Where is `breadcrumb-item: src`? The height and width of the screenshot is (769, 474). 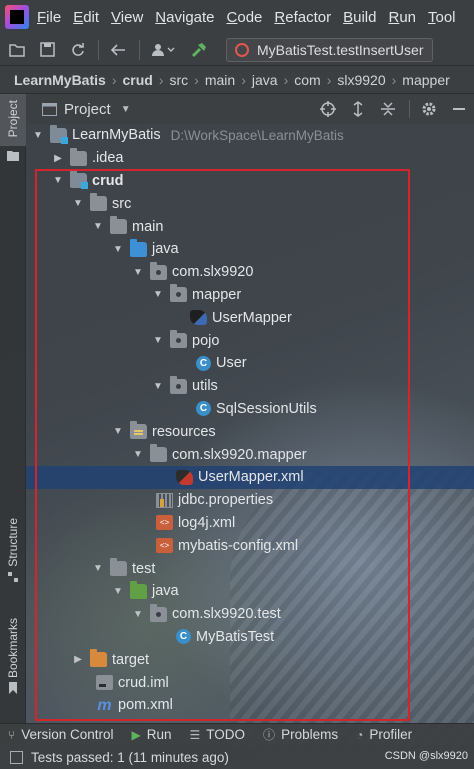
breadcrumb-item: src is located at coordinates (179, 80).